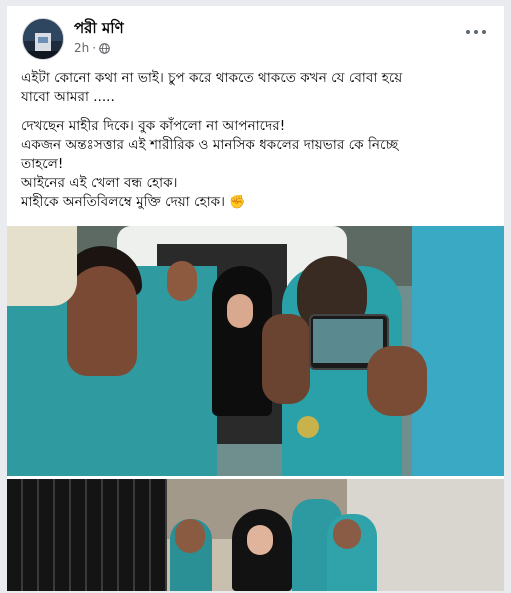 The image size is (511, 593). What do you see at coordinates (255, 36) in the screenshot?
I see `post-header: পরী মণি 2h ·` at bounding box center [255, 36].